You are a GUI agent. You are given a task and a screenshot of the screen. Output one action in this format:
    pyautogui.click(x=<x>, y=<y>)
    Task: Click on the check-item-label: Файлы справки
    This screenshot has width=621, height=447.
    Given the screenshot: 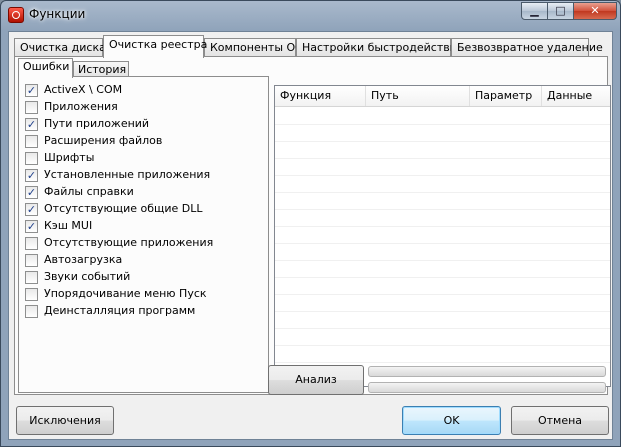 What is the action you would take?
    pyautogui.click(x=89, y=191)
    